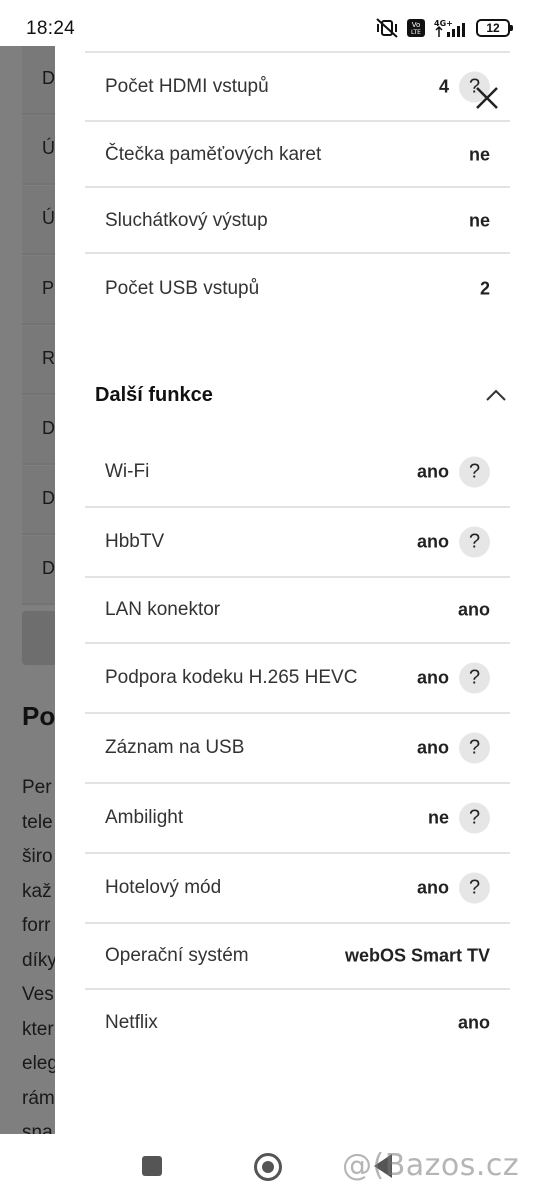 This screenshot has height=1200, width=540. Describe the element at coordinates (494, 28) in the screenshot. I see `battery-icon: 12` at that location.